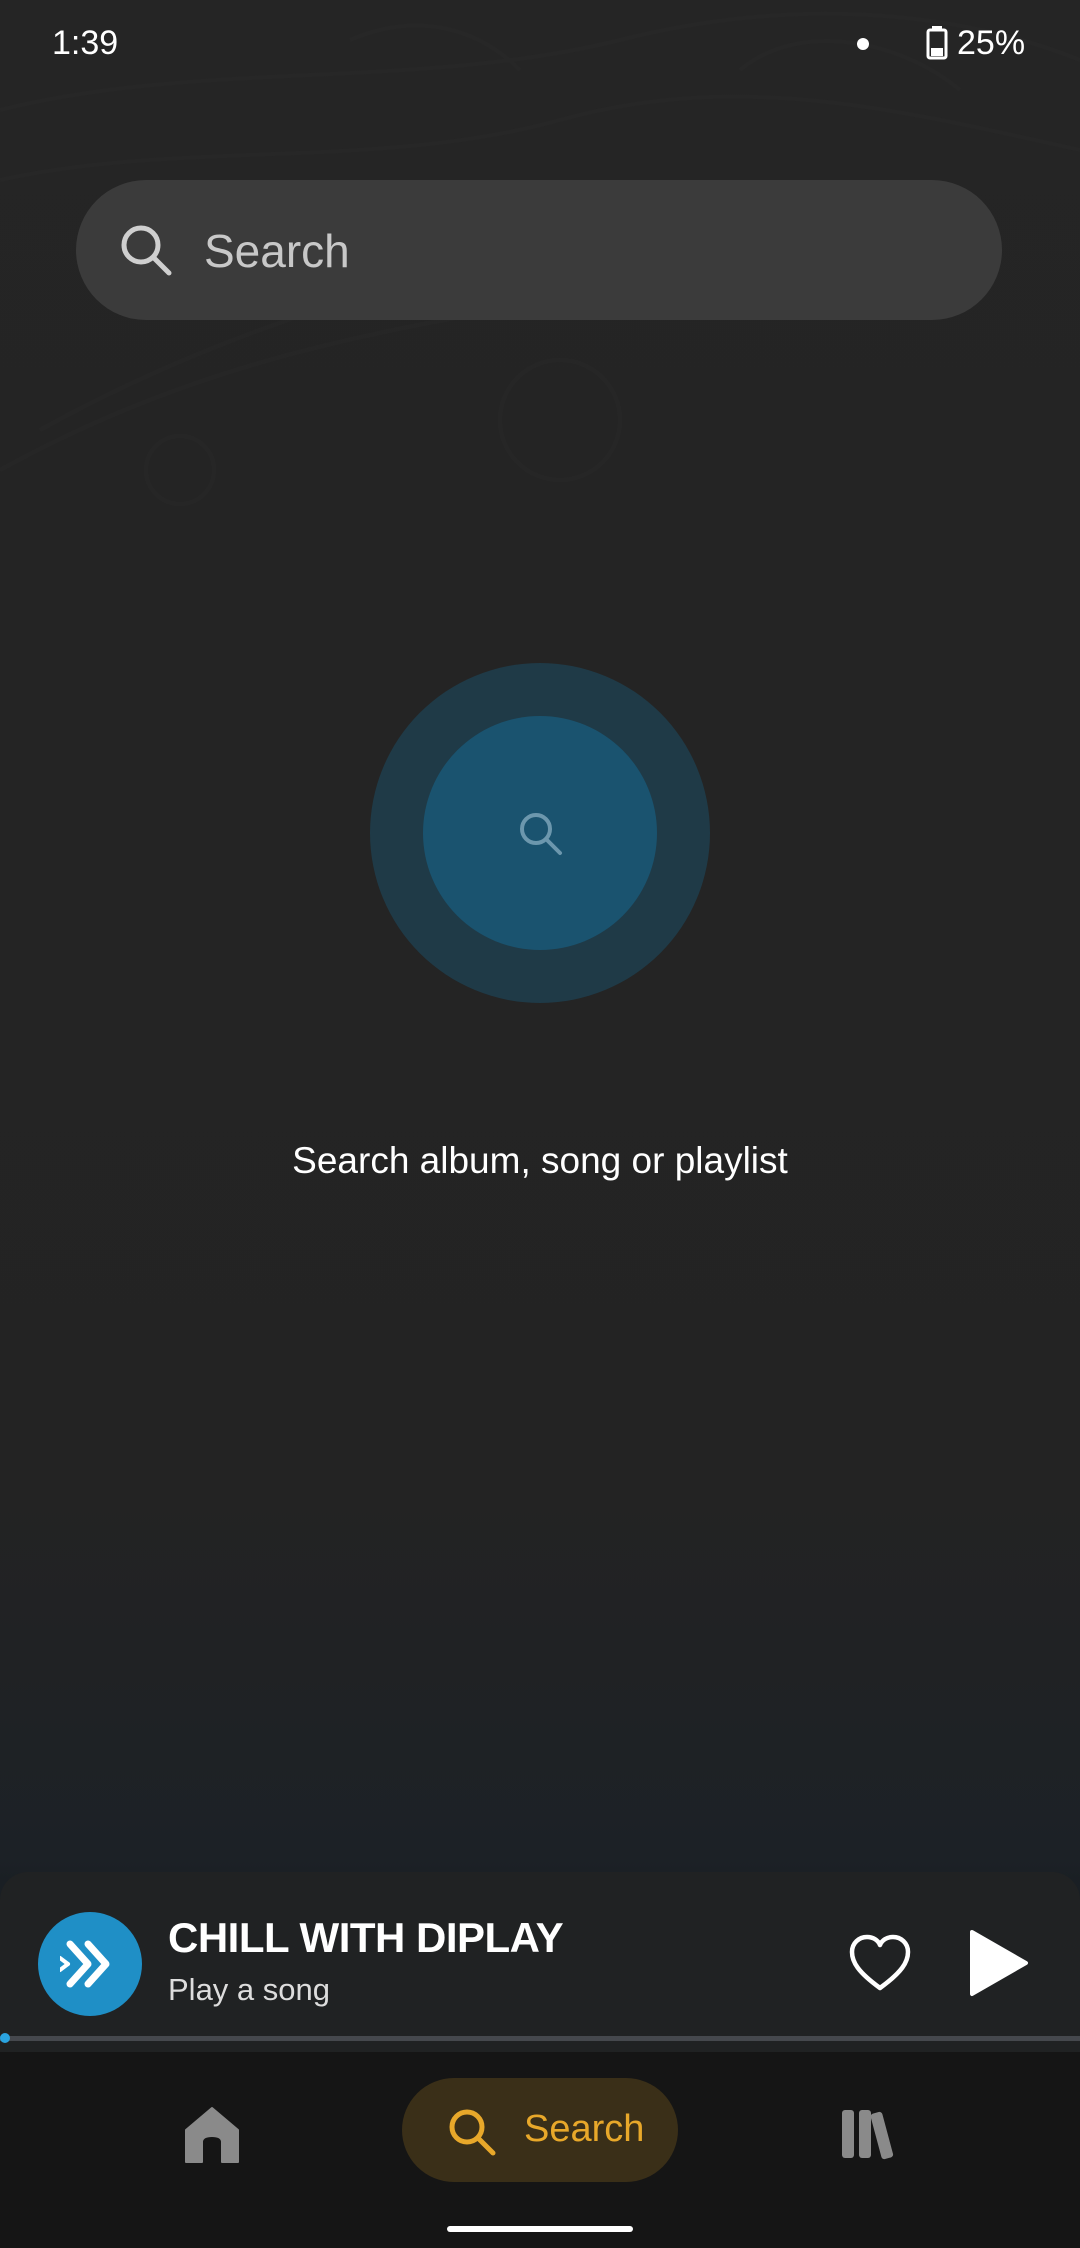  Describe the element at coordinates (540, 2038) in the screenshot. I see `playback-progress-bar` at that location.